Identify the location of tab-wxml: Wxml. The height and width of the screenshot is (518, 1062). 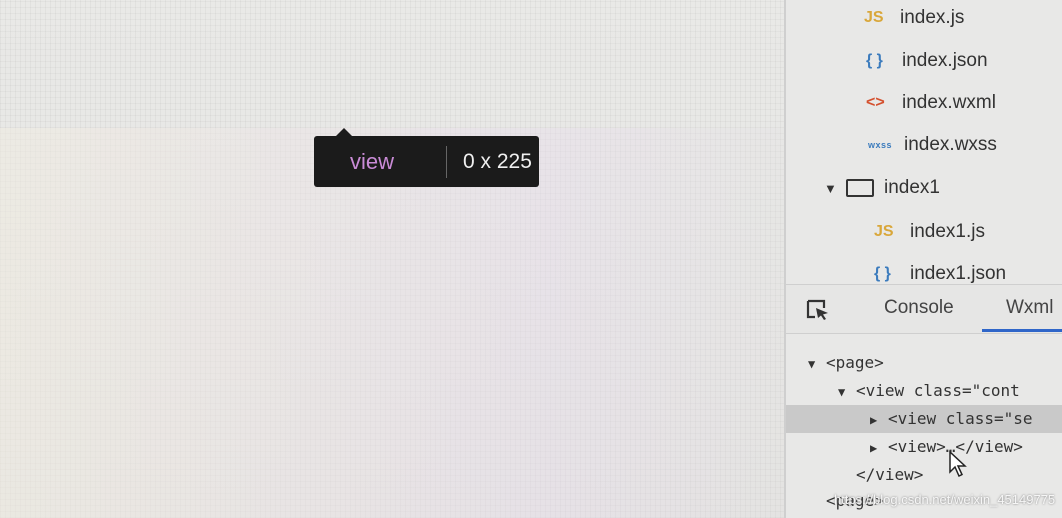
(1029, 308).